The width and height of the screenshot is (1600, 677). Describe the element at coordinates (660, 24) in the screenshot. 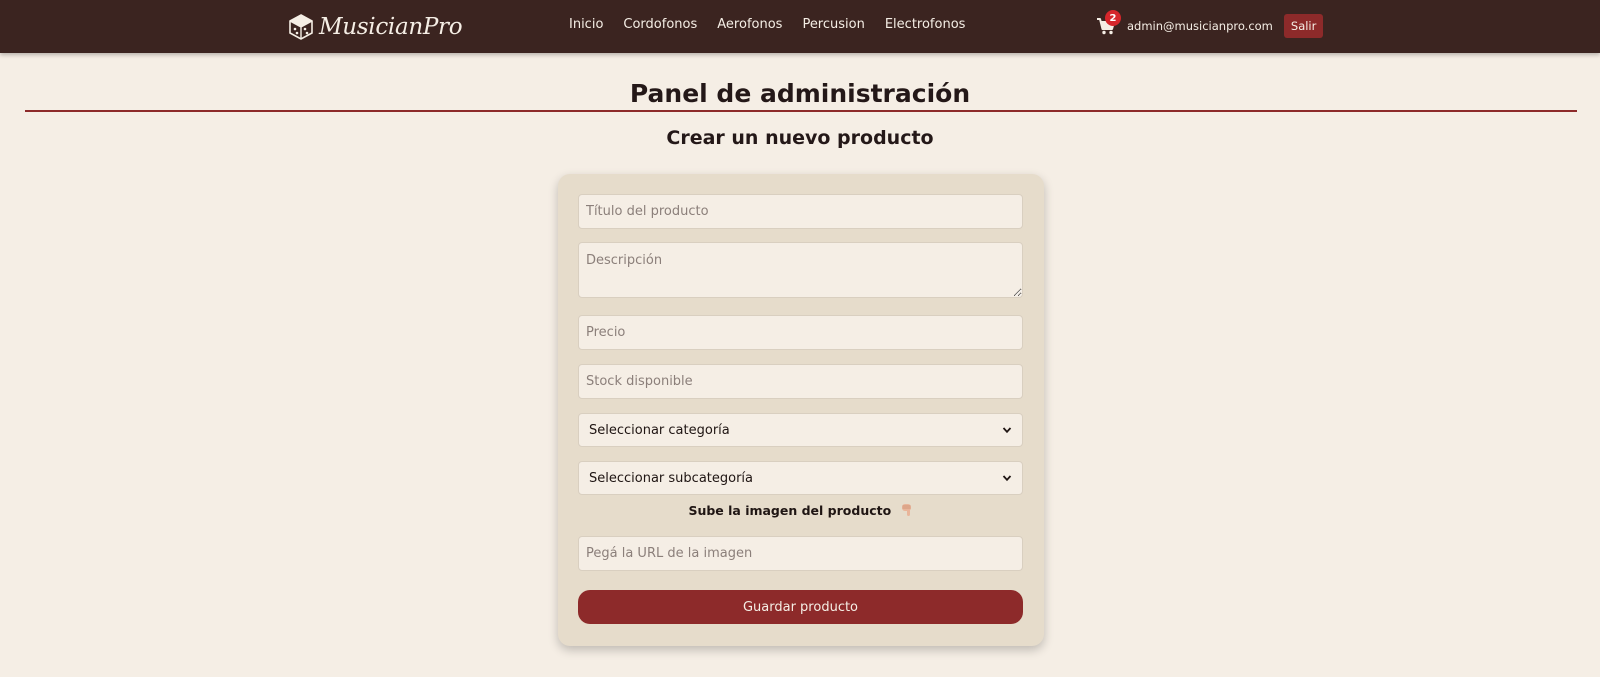

I see `nav-link-cordofonos: Cordofonos` at that location.